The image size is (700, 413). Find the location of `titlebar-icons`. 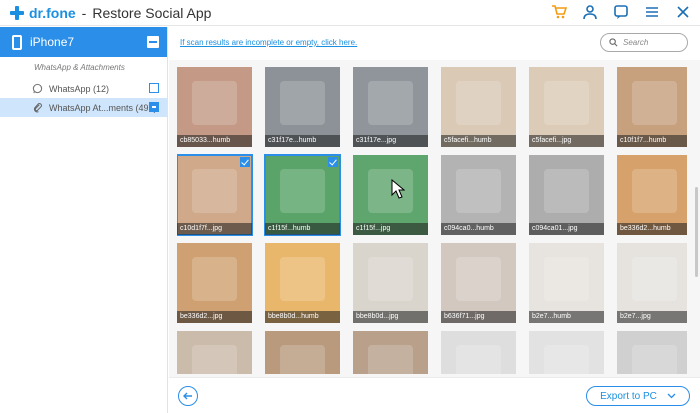

titlebar-icons is located at coordinates (621, 12).